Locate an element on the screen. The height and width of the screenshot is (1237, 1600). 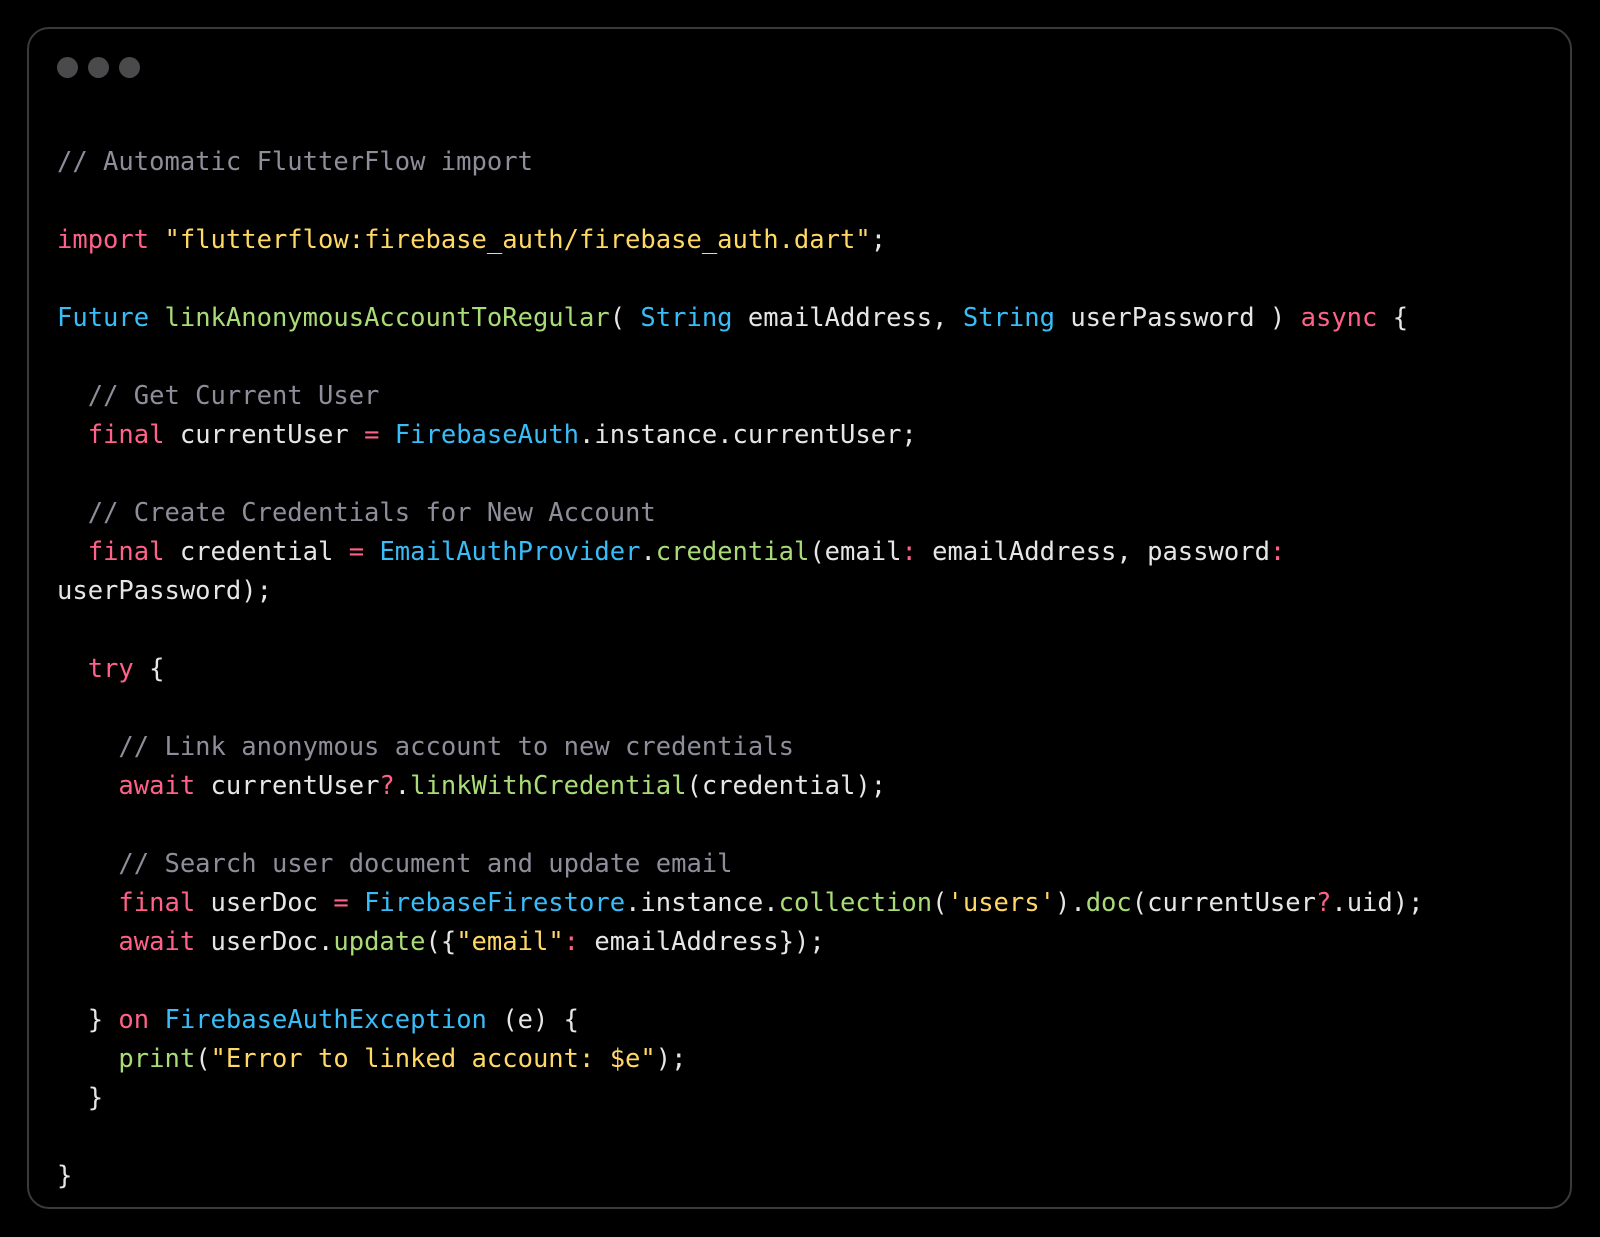
code-token-plain: .instance. is located at coordinates (702, 903).